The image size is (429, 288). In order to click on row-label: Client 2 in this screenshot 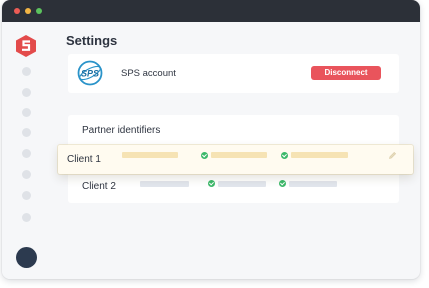, I will do `click(99, 186)`.